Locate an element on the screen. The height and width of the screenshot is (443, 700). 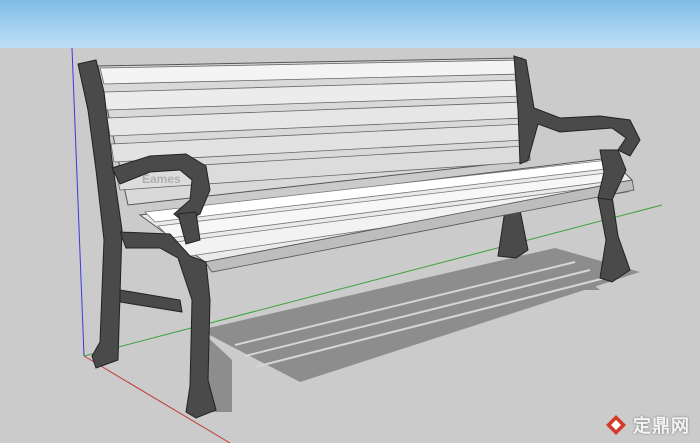
site-watermark: 定鼎网 is located at coordinates (647, 425).